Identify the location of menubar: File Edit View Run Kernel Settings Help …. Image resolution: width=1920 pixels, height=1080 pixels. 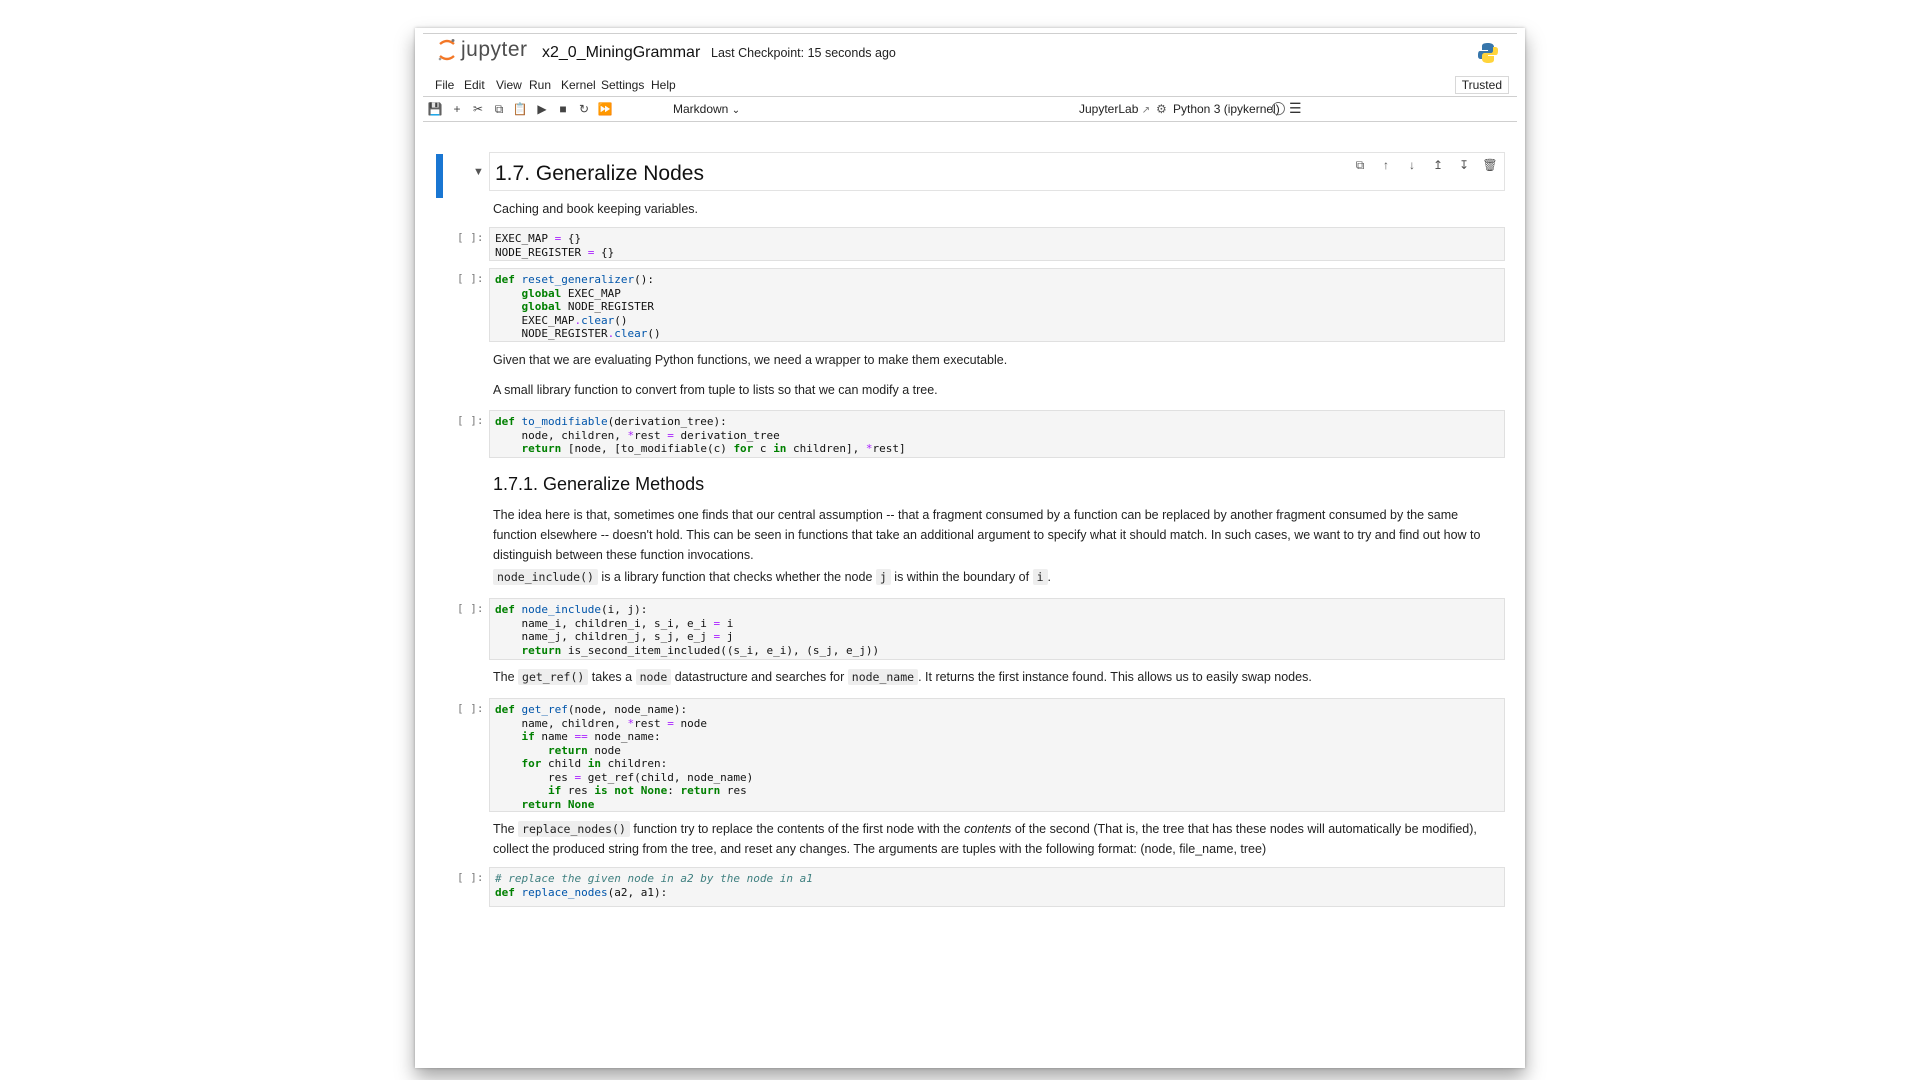
(970, 85).